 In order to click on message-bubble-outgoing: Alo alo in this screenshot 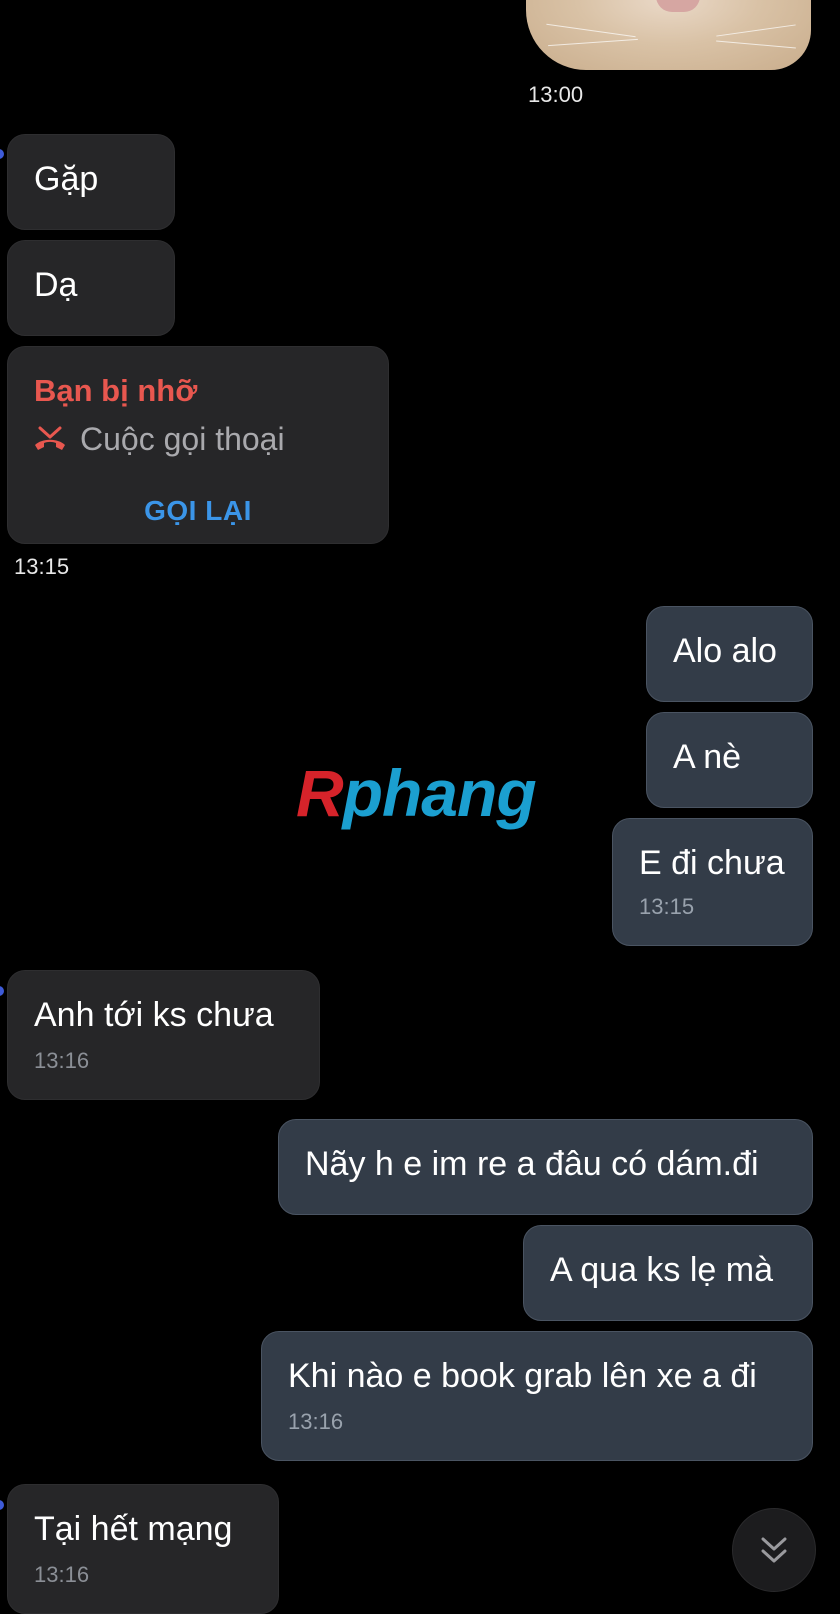, I will do `click(729, 654)`.